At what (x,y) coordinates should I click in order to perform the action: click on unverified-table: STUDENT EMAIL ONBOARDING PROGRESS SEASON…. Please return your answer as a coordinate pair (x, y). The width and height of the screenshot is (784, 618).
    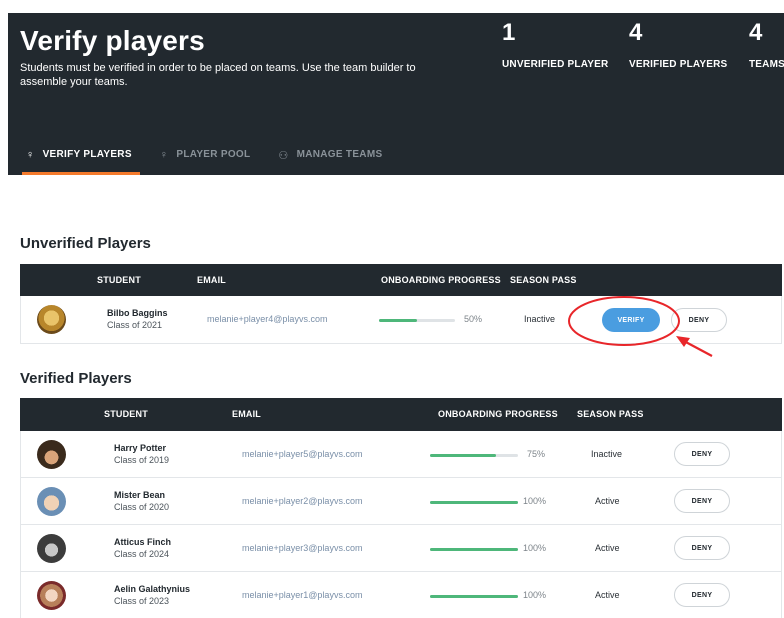
    Looking at the image, I should click on (401, 304).